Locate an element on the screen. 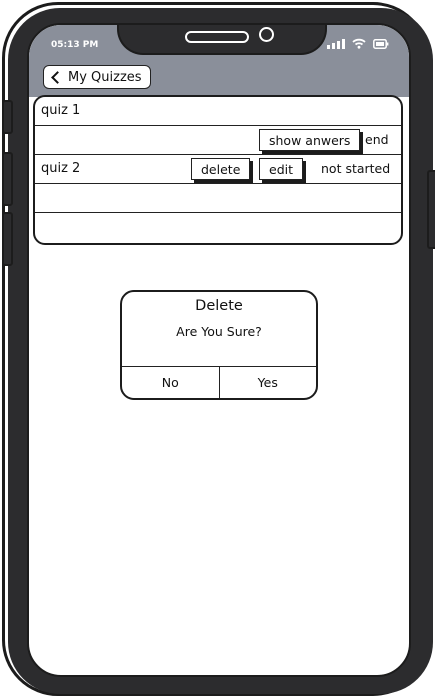  quiz-name: quiz 1 is located at coordinates (61, 110).